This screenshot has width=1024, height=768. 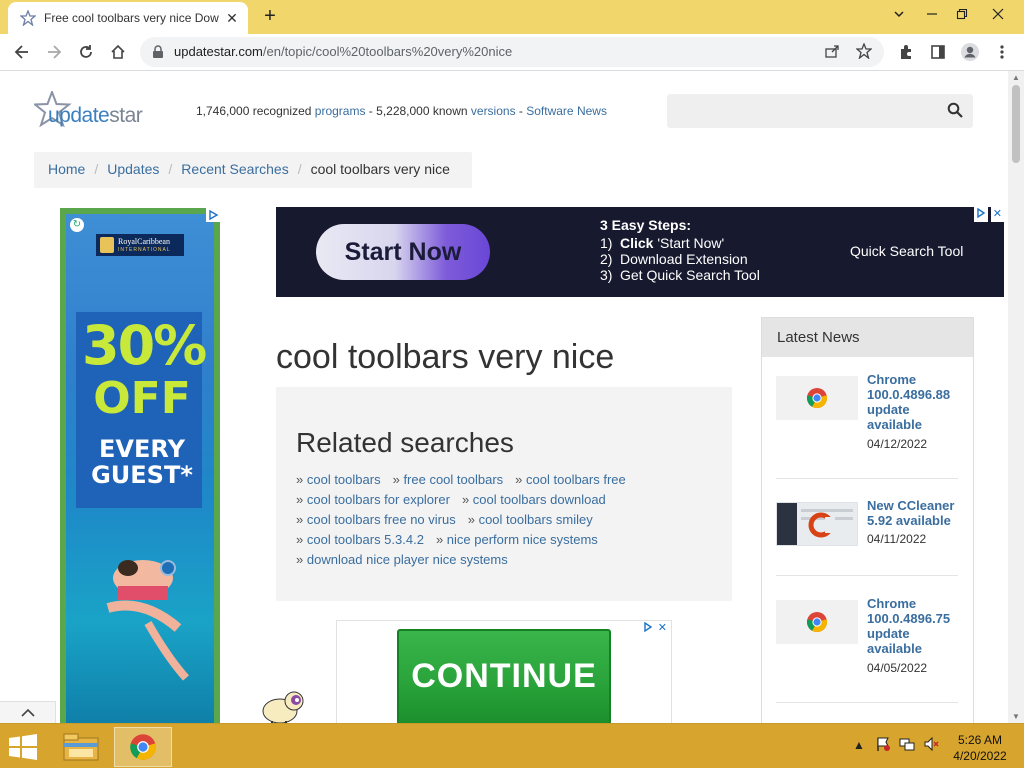 I want to click on scrollbar-thumb, so click(x=1016, y=124).